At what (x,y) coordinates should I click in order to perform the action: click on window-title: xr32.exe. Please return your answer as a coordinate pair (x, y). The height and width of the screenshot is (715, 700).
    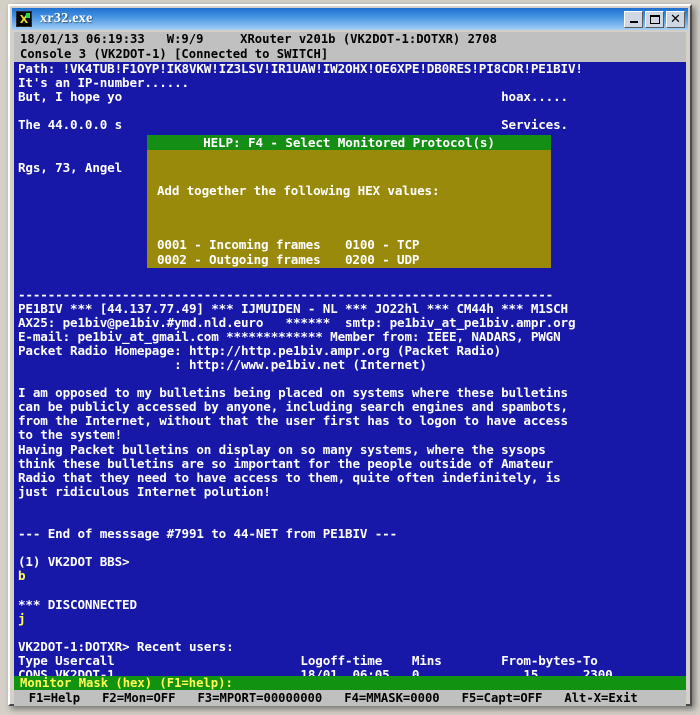
    Looking at the image, I should click on (66, 18).